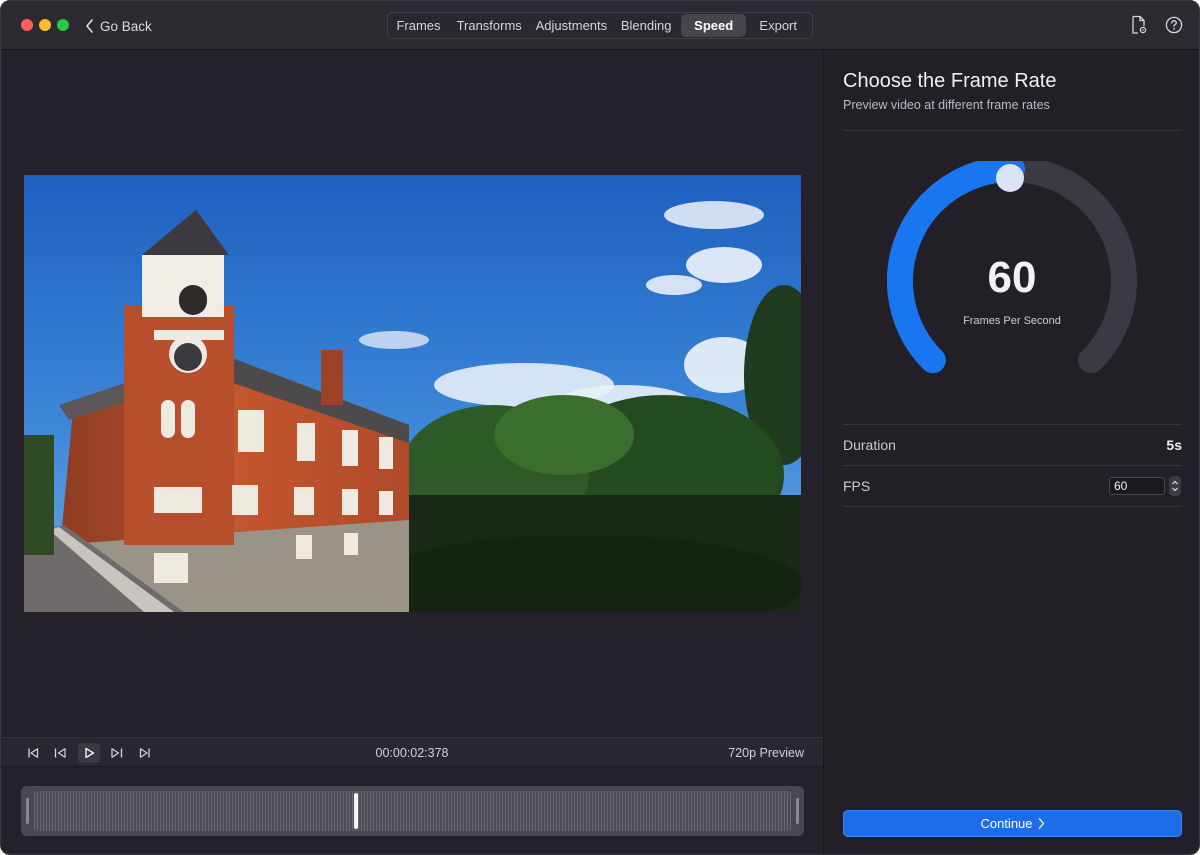 The height and width of the screenshot is (855, 1200). Describe the element at coordinates (412, 752) in the screenshot. I see `playback-controls: 00:00:02:378 720p Preview` at that location.